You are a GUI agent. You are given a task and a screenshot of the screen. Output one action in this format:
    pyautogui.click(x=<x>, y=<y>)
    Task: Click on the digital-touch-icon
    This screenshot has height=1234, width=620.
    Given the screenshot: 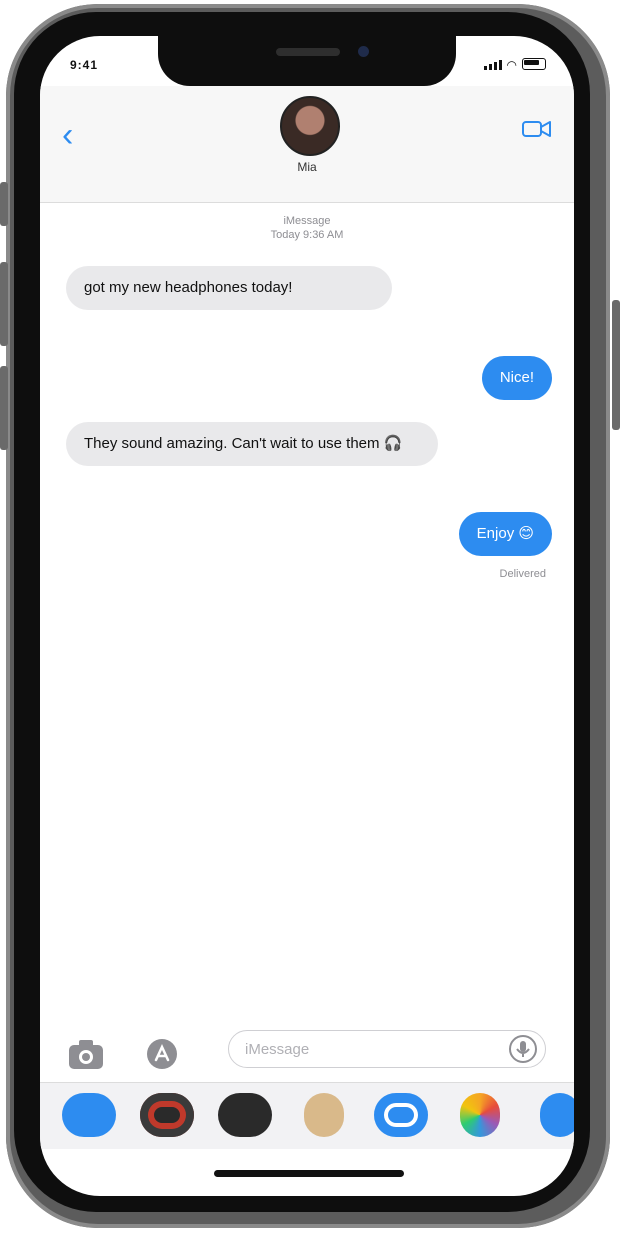 What is the action you would take?
    pyautogui.click(x=245, y=1115)
    